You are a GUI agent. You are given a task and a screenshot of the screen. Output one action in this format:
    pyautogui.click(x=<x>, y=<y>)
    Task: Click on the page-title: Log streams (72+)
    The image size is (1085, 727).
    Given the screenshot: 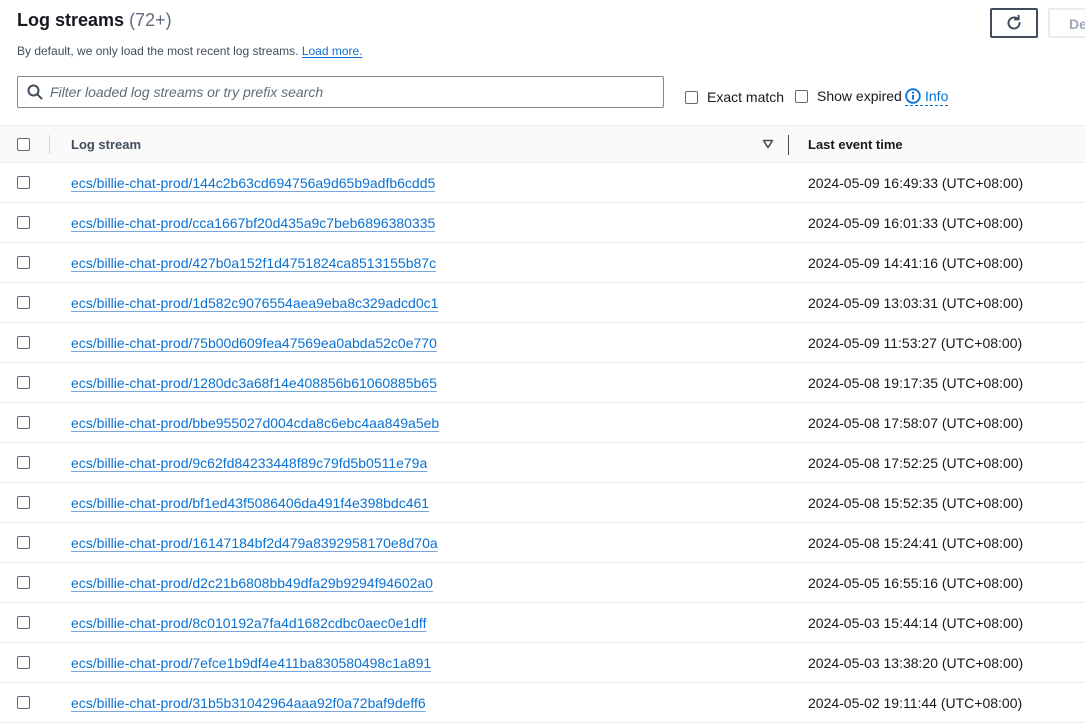 What is the action you would take?
    pyautogui.click(x=94, y=20)
    